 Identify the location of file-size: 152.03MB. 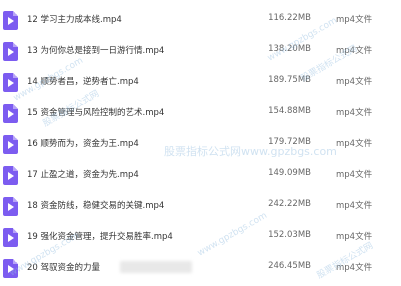
(289, 235).